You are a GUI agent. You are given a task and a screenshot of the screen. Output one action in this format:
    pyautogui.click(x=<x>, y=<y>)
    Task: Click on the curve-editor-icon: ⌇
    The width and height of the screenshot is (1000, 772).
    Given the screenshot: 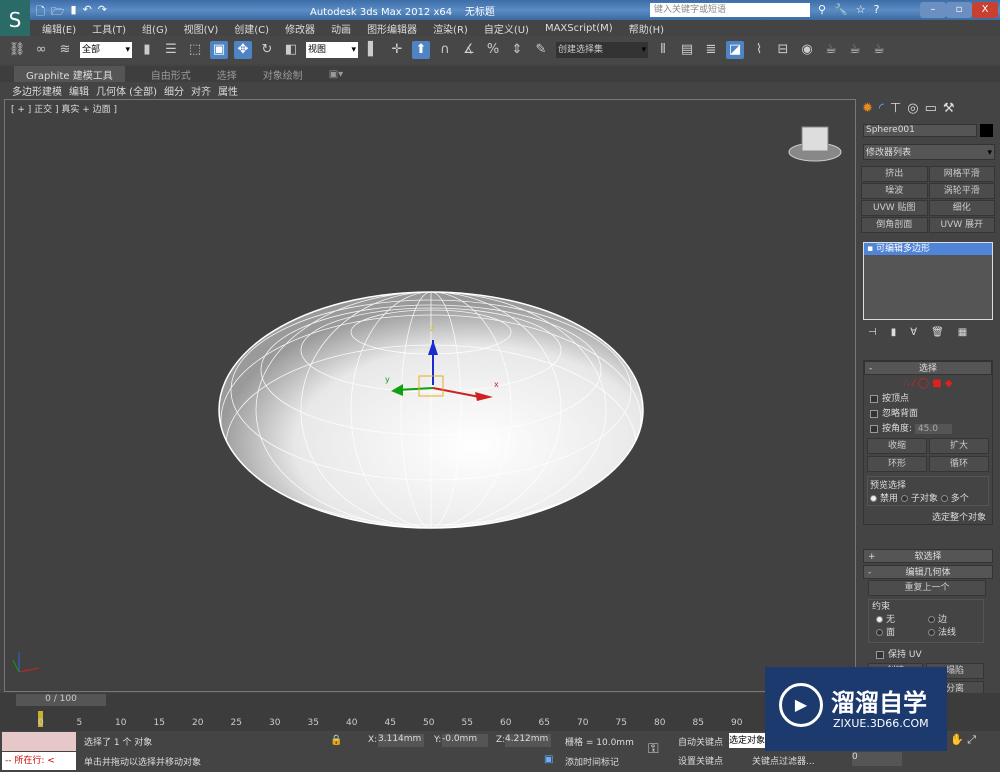 What is the action you would take?
    pyautogui.click(x=759, y=50)
    